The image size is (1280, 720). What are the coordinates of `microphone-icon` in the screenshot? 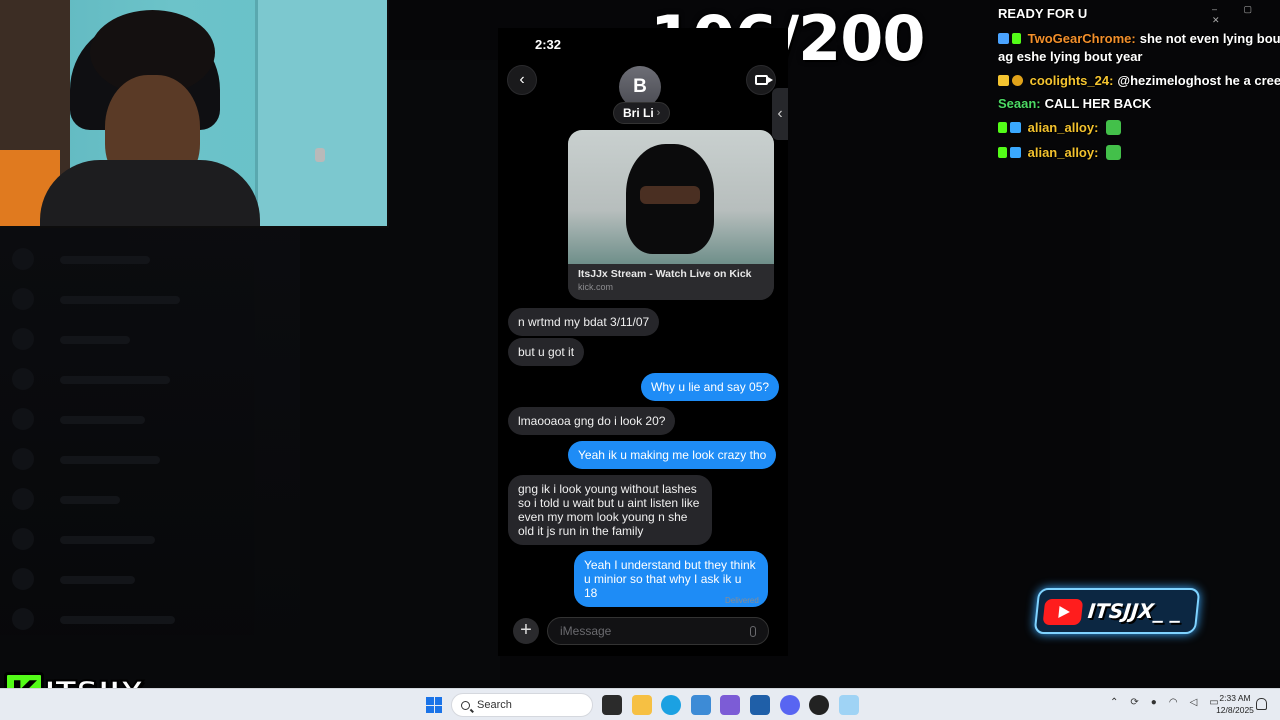 It's located at (753, 631).